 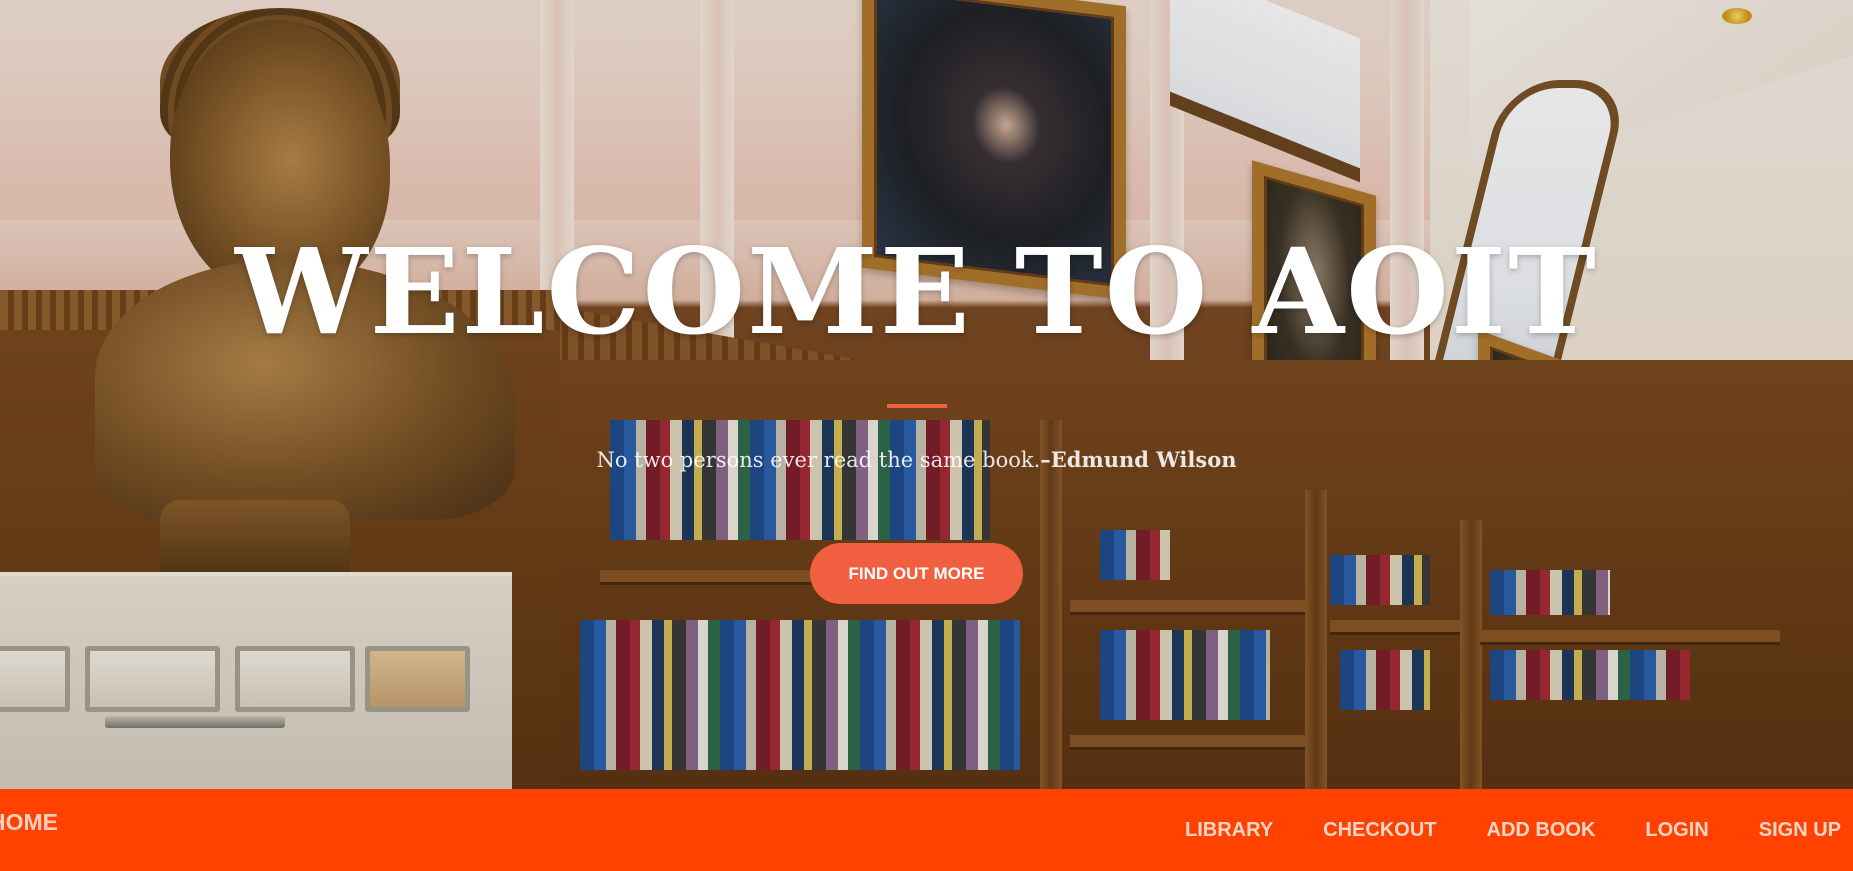 I want to click on nav-link-library: LIBRARY, so click(x=1229, y=830).